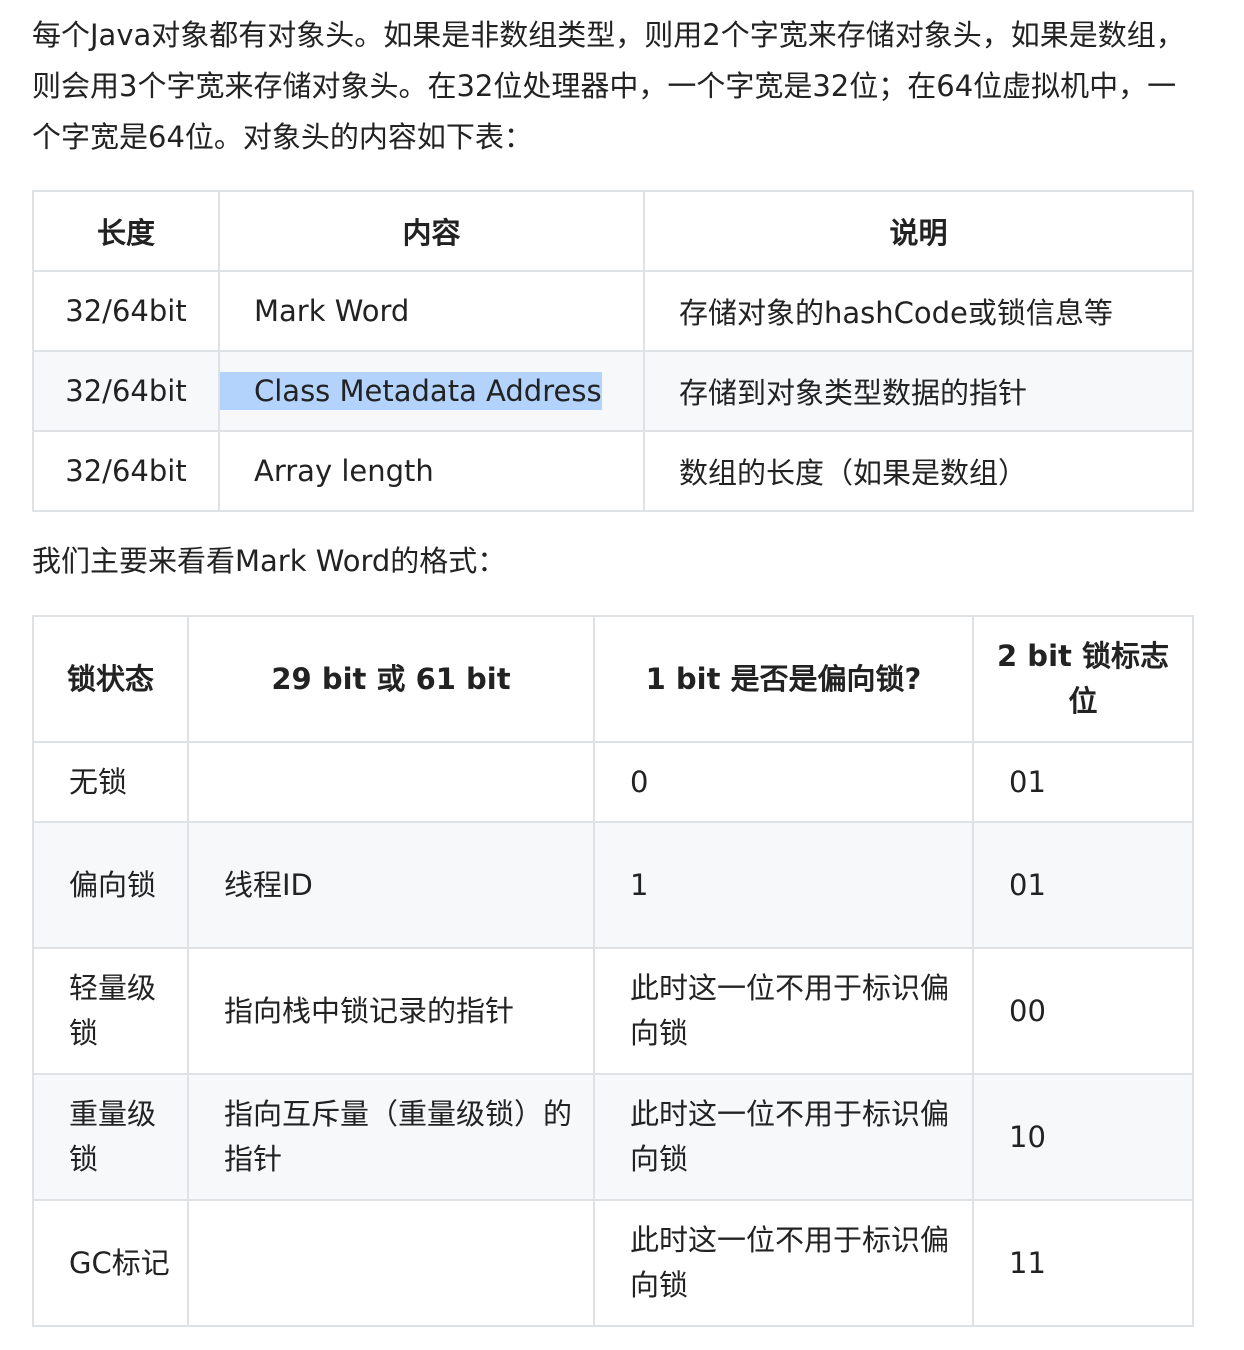 Image resolution: width=1244 pixels, height=1350 pixels. Describe the element at coordinates (110, 1011) in the screenshot. I see `cell-lock-state: 轻量级锁` at that location.